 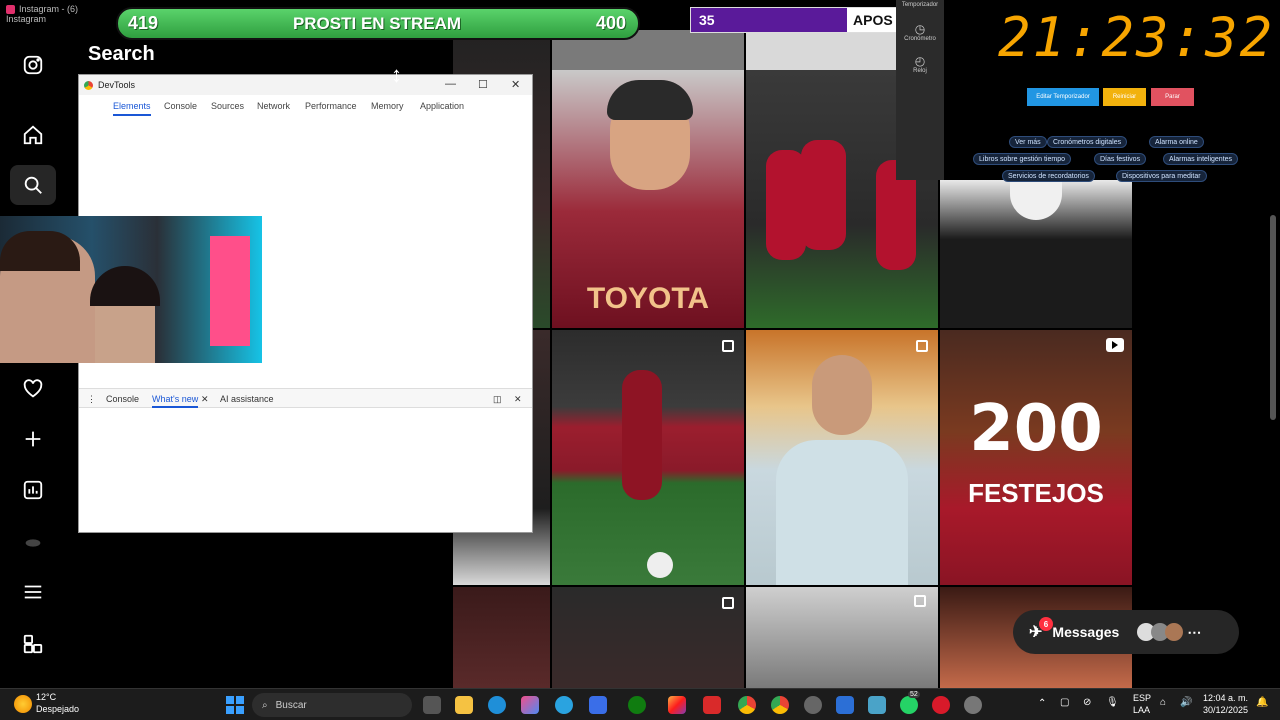 What do you see at coordinates (877, 705) in the screenshot?
I see `remote-icon` at bounding box center [877, 705].